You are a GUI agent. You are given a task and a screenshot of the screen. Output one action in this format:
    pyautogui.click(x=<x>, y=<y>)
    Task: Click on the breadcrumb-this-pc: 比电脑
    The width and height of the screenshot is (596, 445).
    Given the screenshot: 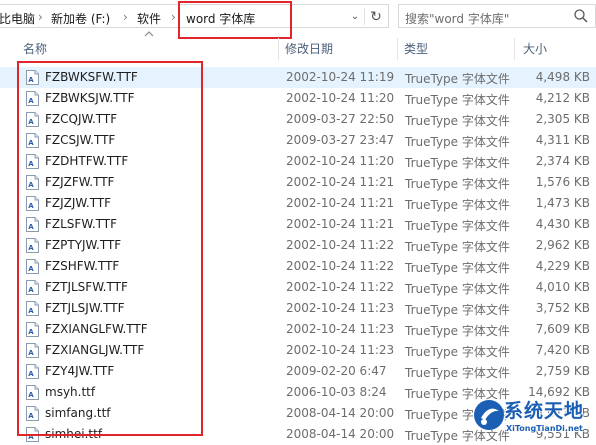 What is the action you would take?
    pyautogui.click(x=17, y=18)
    